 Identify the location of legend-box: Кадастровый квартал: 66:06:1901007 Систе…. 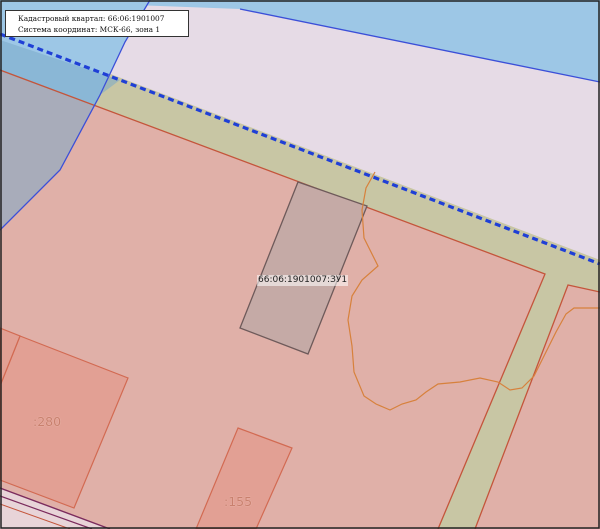
(97, 23).